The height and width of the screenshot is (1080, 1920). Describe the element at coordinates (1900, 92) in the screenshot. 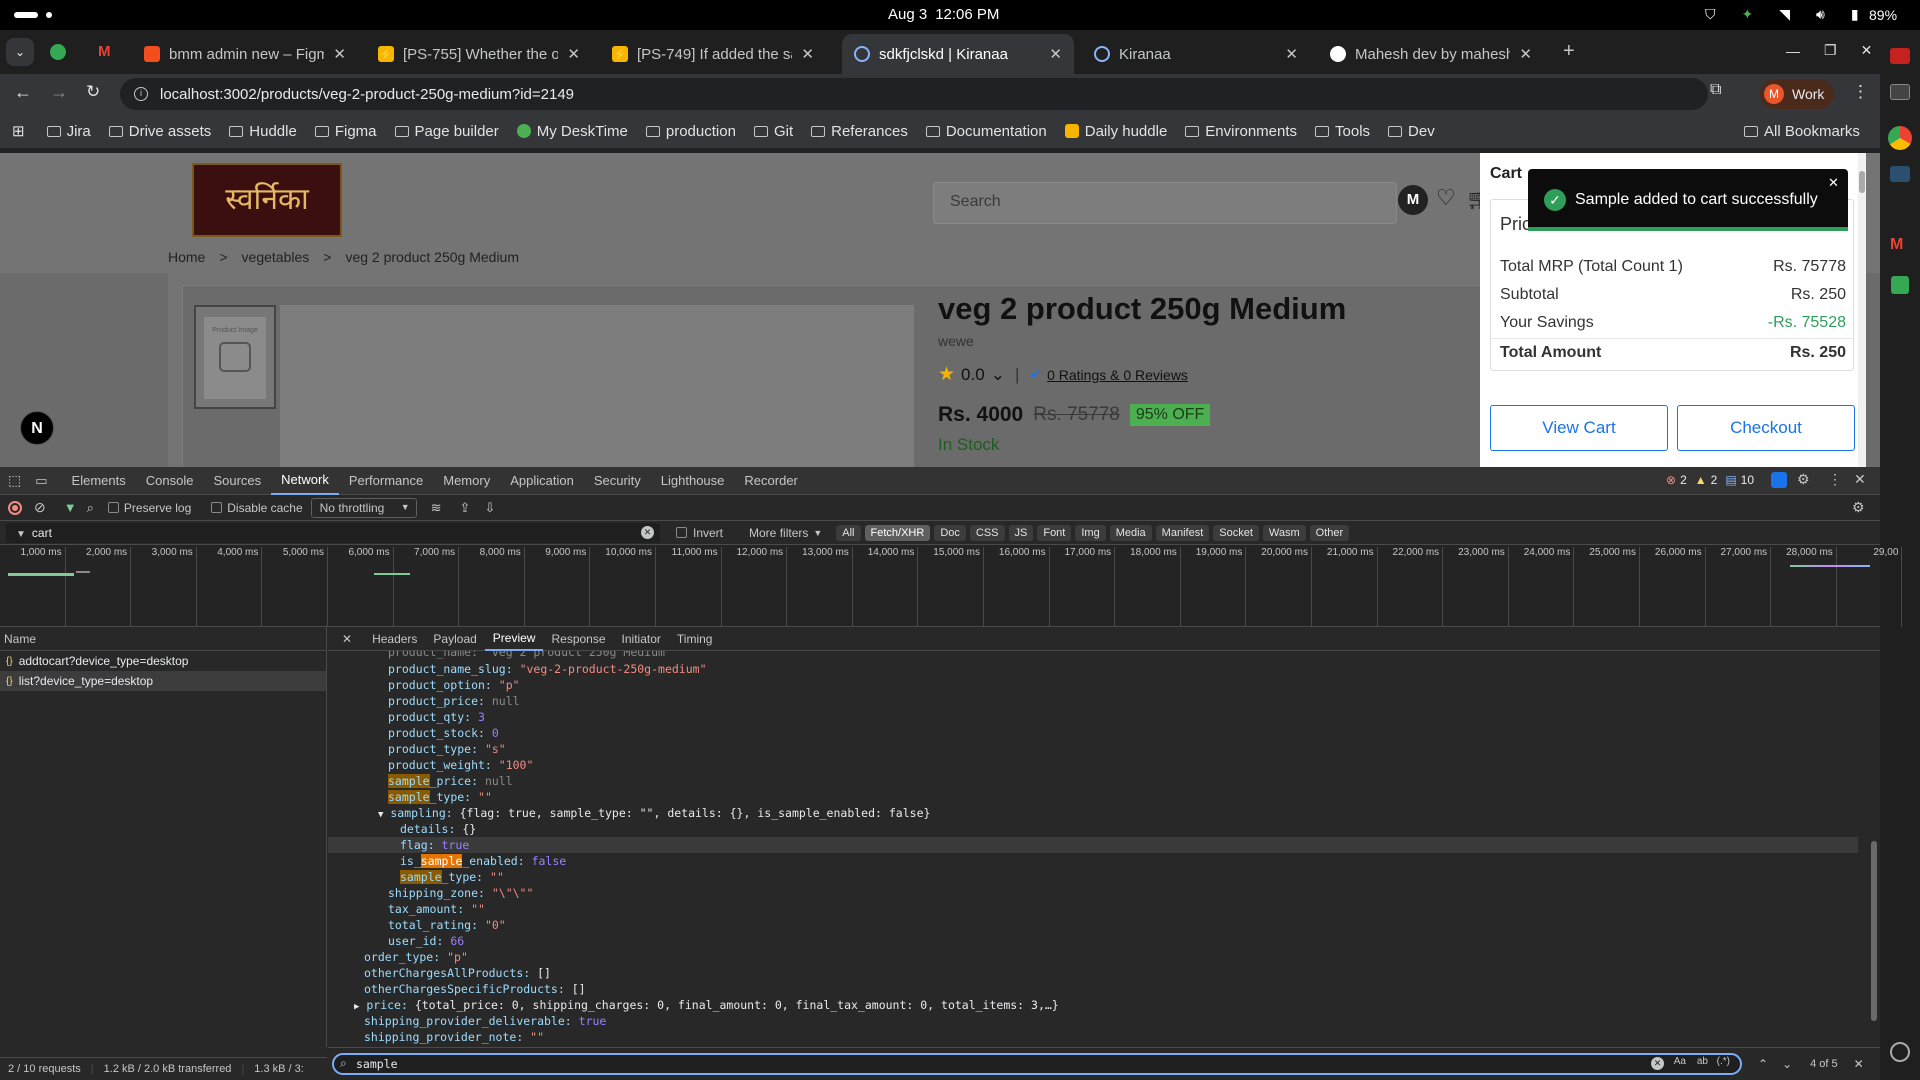

I see `terminal-icon` at that location.